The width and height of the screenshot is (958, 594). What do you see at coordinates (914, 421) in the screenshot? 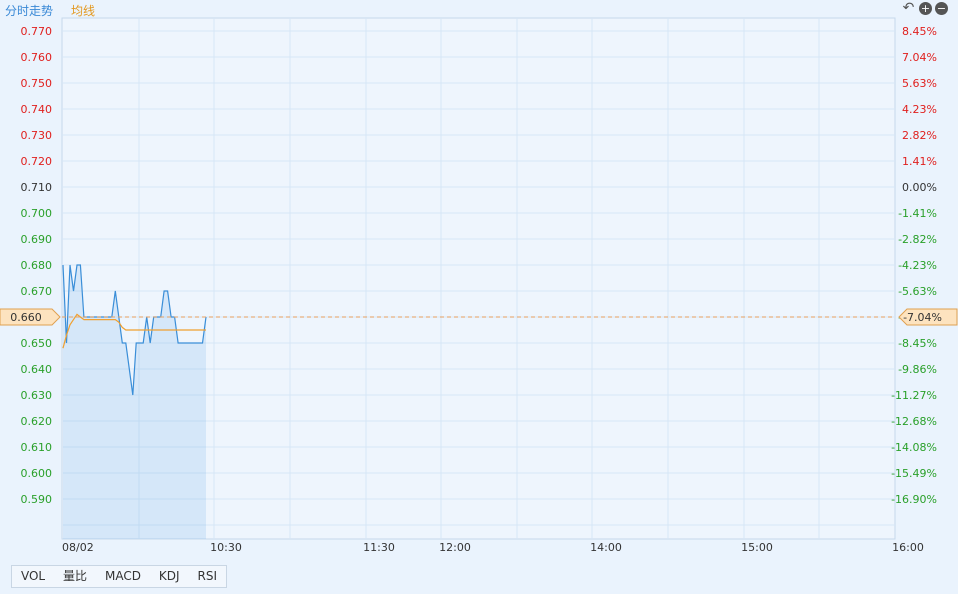
I see `y-tick-label-right: -12.68%` at bounding box center [914, 421].